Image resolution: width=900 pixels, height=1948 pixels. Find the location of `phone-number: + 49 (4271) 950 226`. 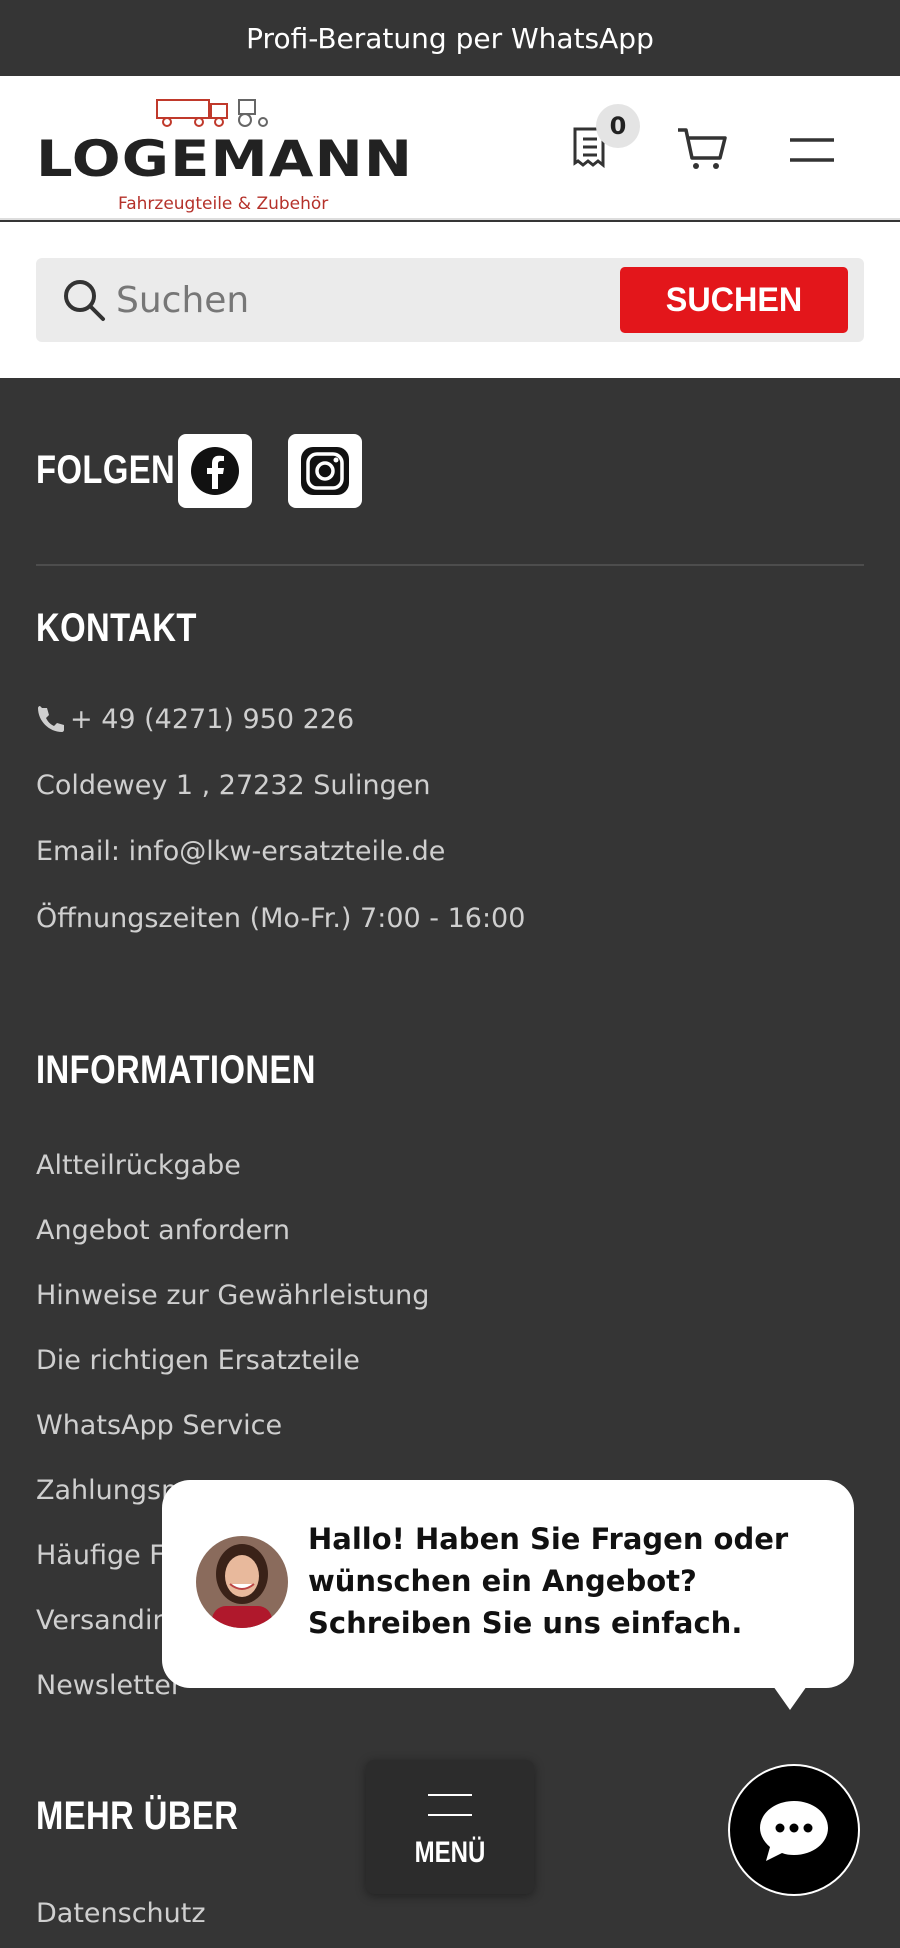

phone-number: + 49 (4271) 950 226 is located at coordinates (212, 719).